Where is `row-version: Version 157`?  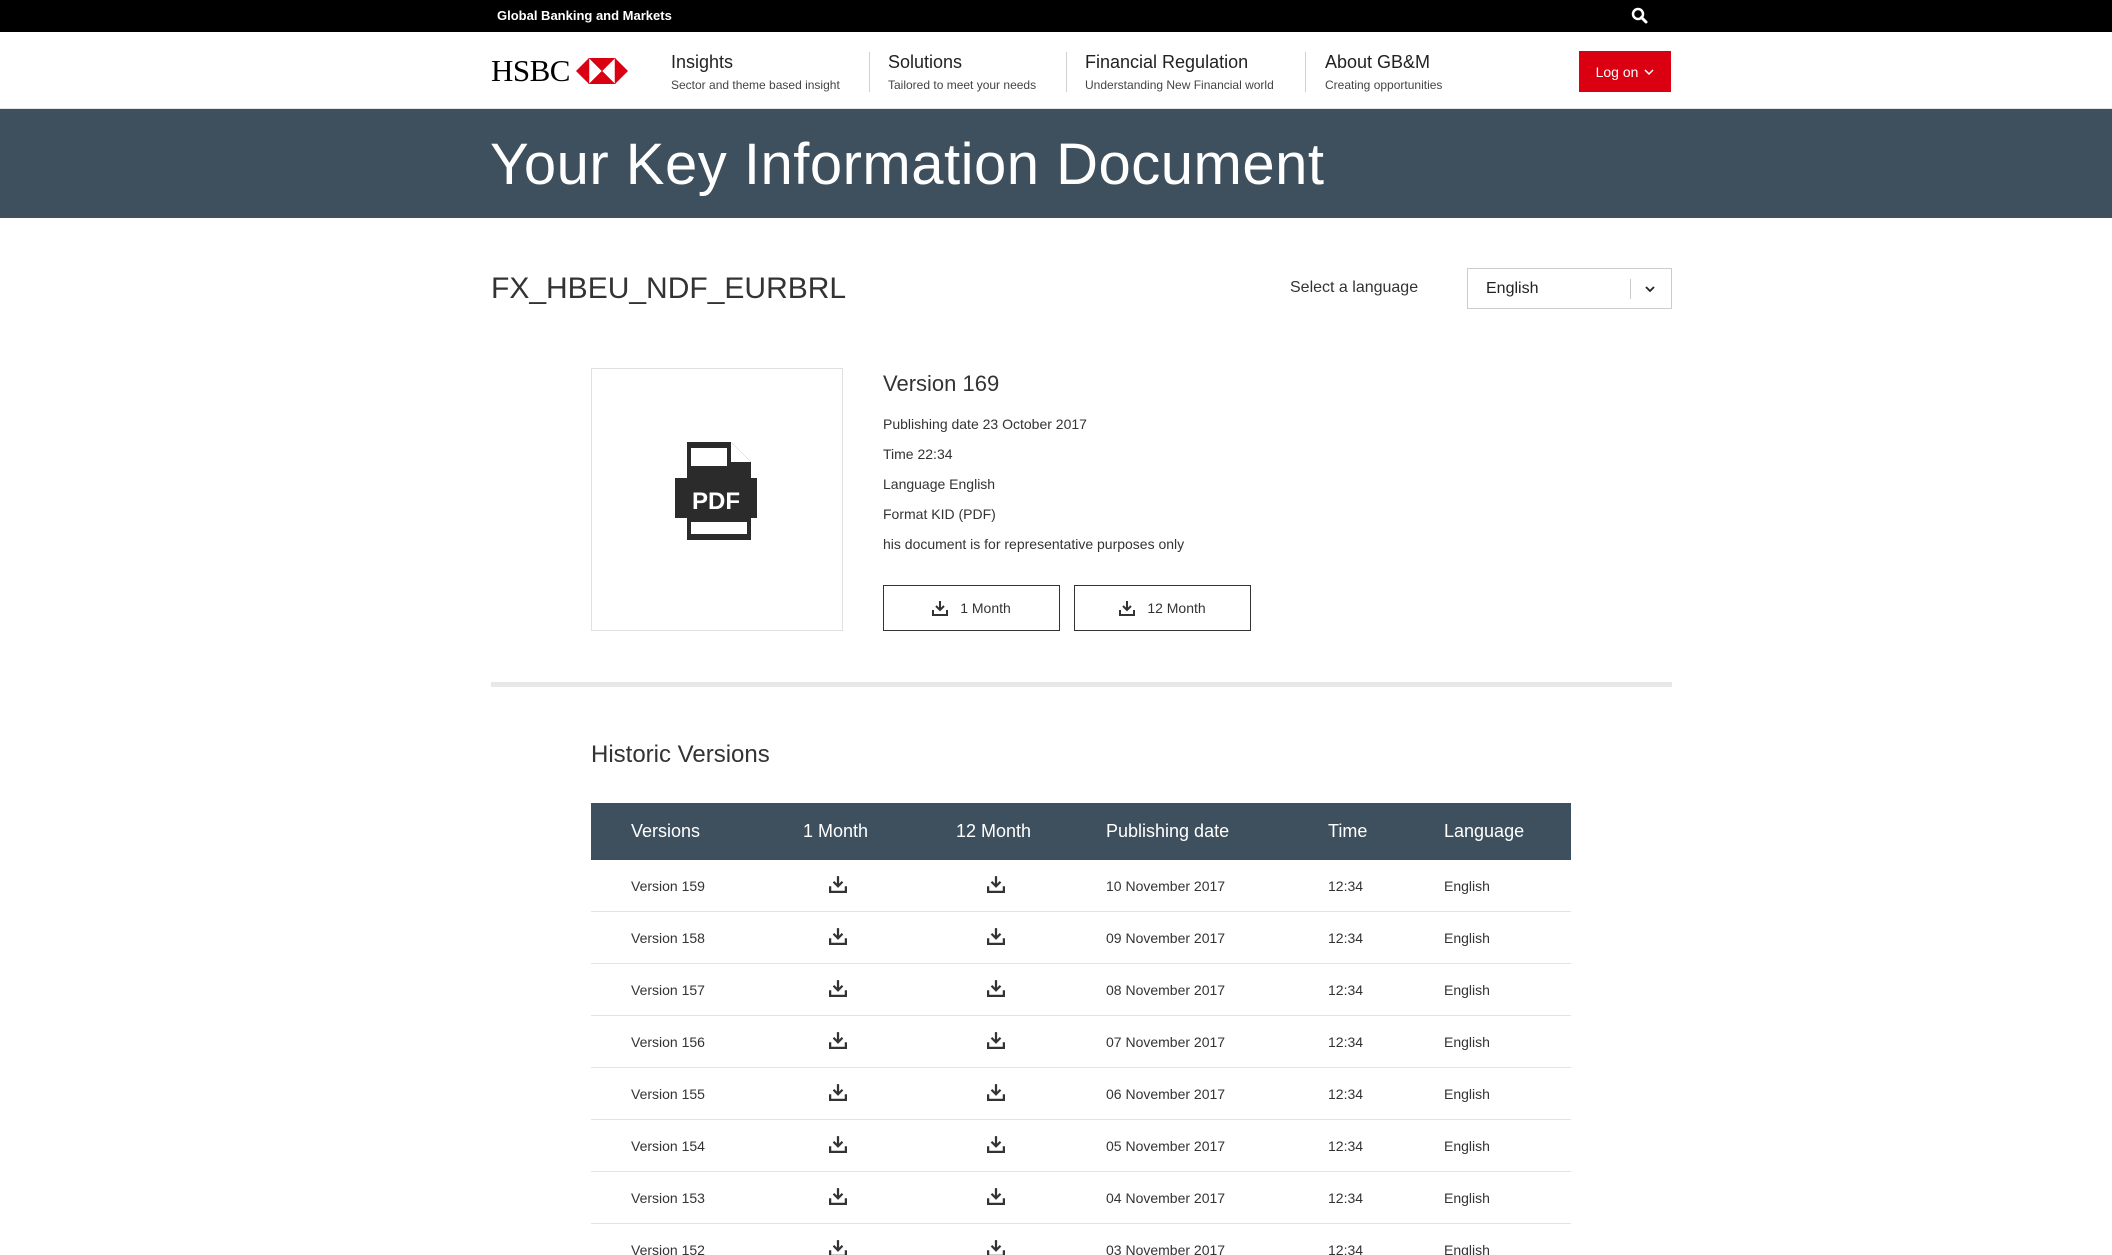 row-version: Version 157 is located at coordinates (668, 990).